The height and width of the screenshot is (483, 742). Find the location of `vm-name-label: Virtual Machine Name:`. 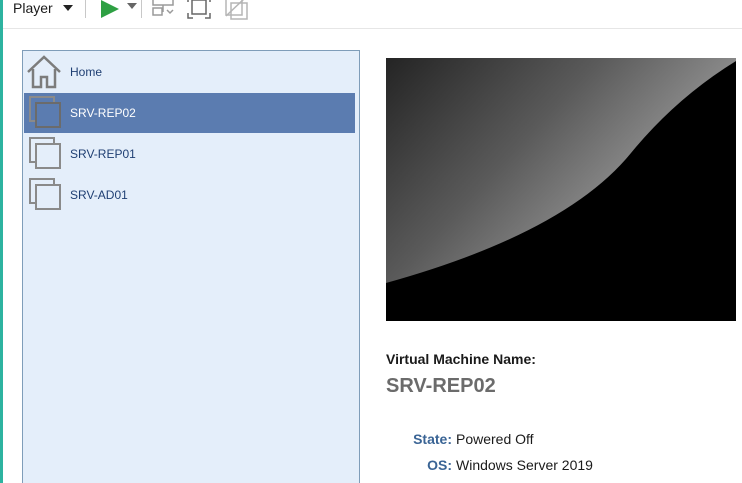

vm-name-label: Virtual Machine Name: is located at coordinates (461, 359).